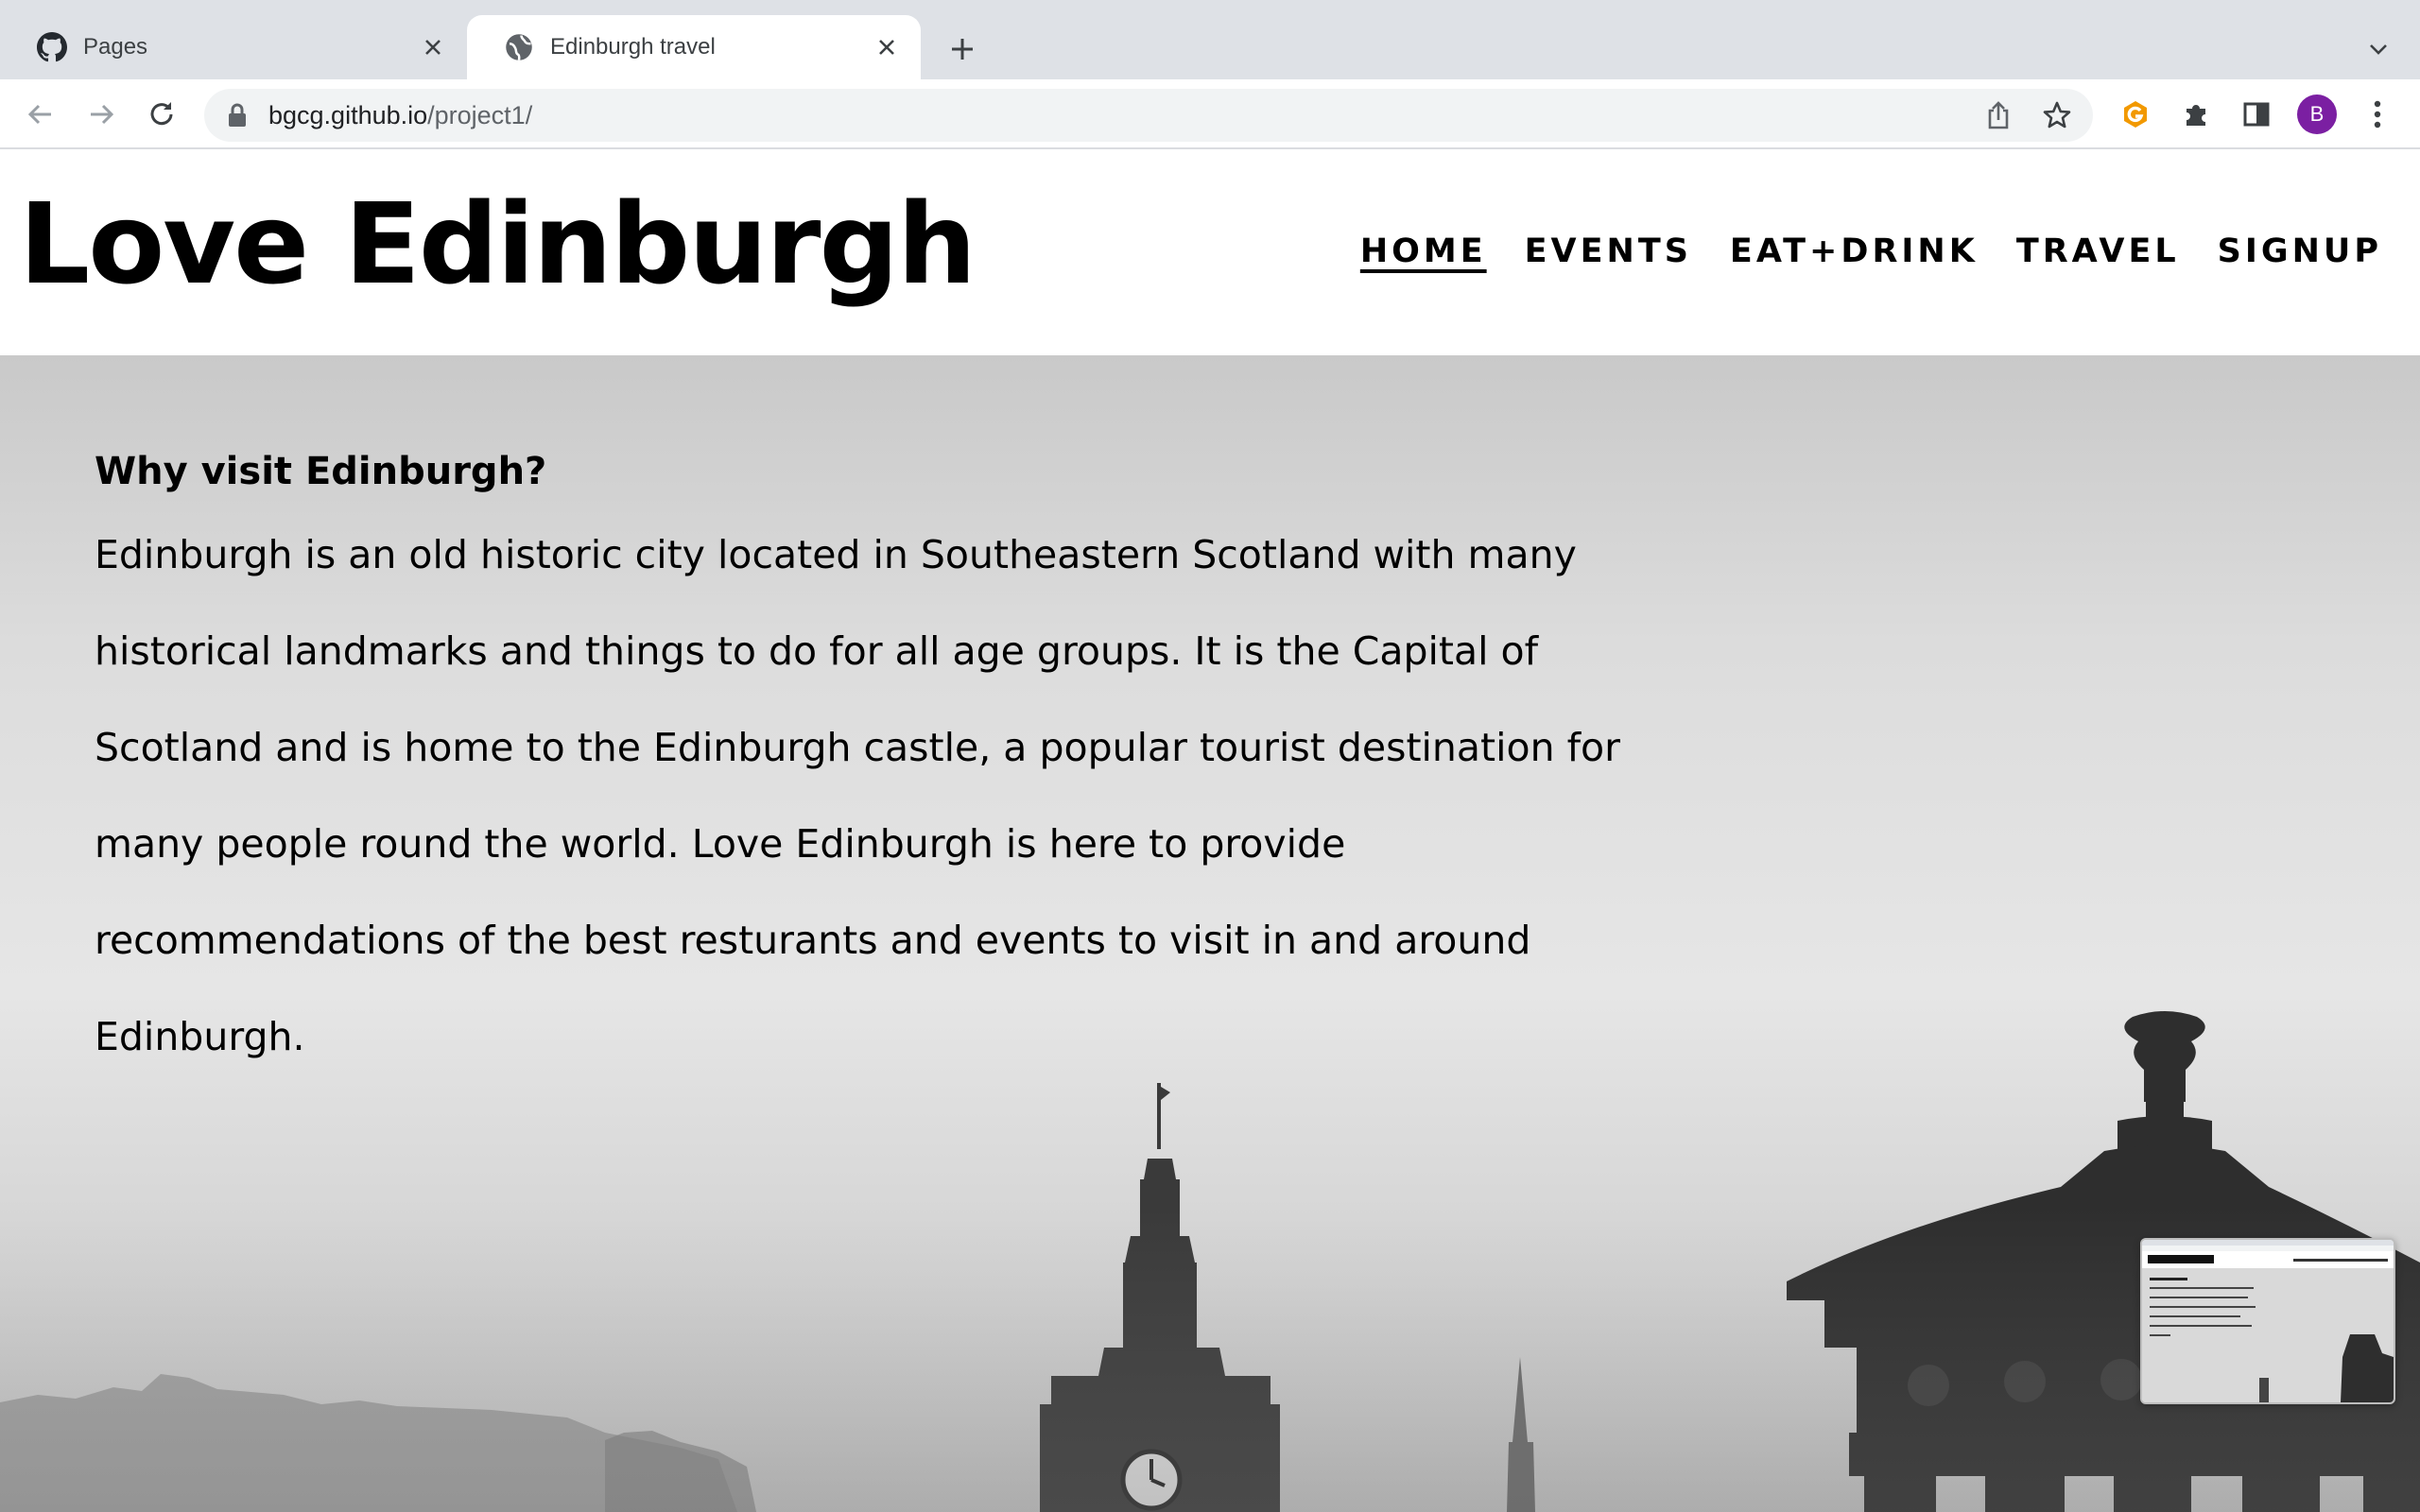 The image size is (2420, 1512). What do you see at coordinates (1608, 251) in the screenshot?
I see `nav-events: EVENTS` at bounding box center [1608, 251].